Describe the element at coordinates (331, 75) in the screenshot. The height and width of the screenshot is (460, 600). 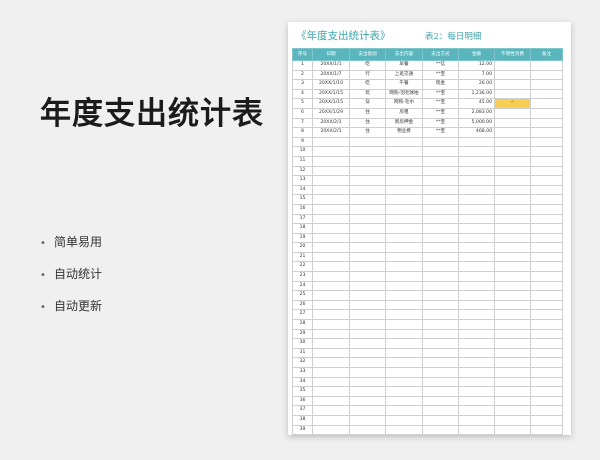
I see `date-cell: 20XX/1/7` at that location.